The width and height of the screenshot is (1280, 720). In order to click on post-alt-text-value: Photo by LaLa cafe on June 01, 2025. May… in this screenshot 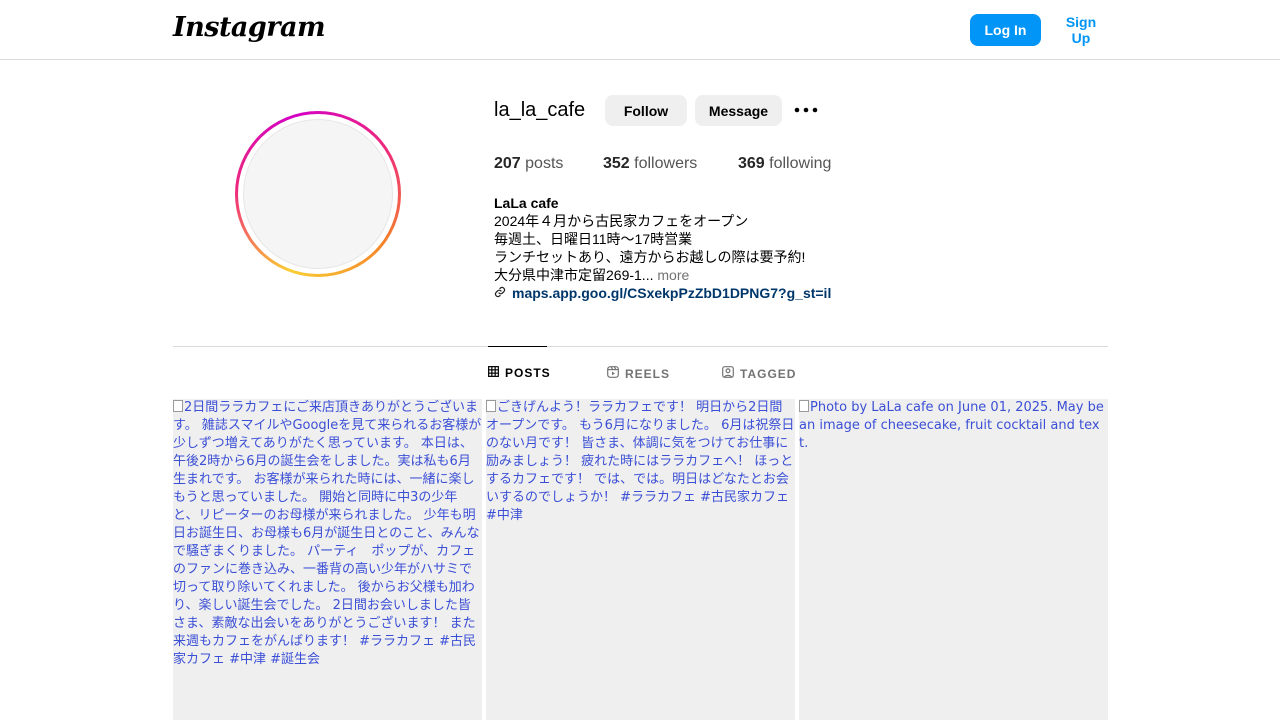, I will do `click(951, 425)`.